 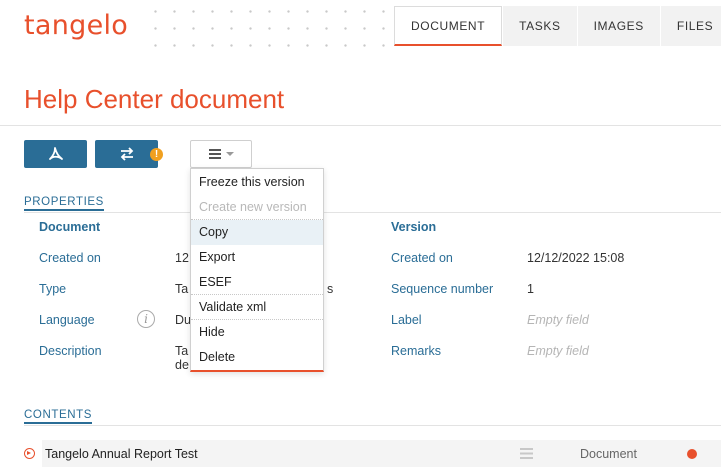 I want to click on doc-created-value: 12, so click(x=182, y=258).